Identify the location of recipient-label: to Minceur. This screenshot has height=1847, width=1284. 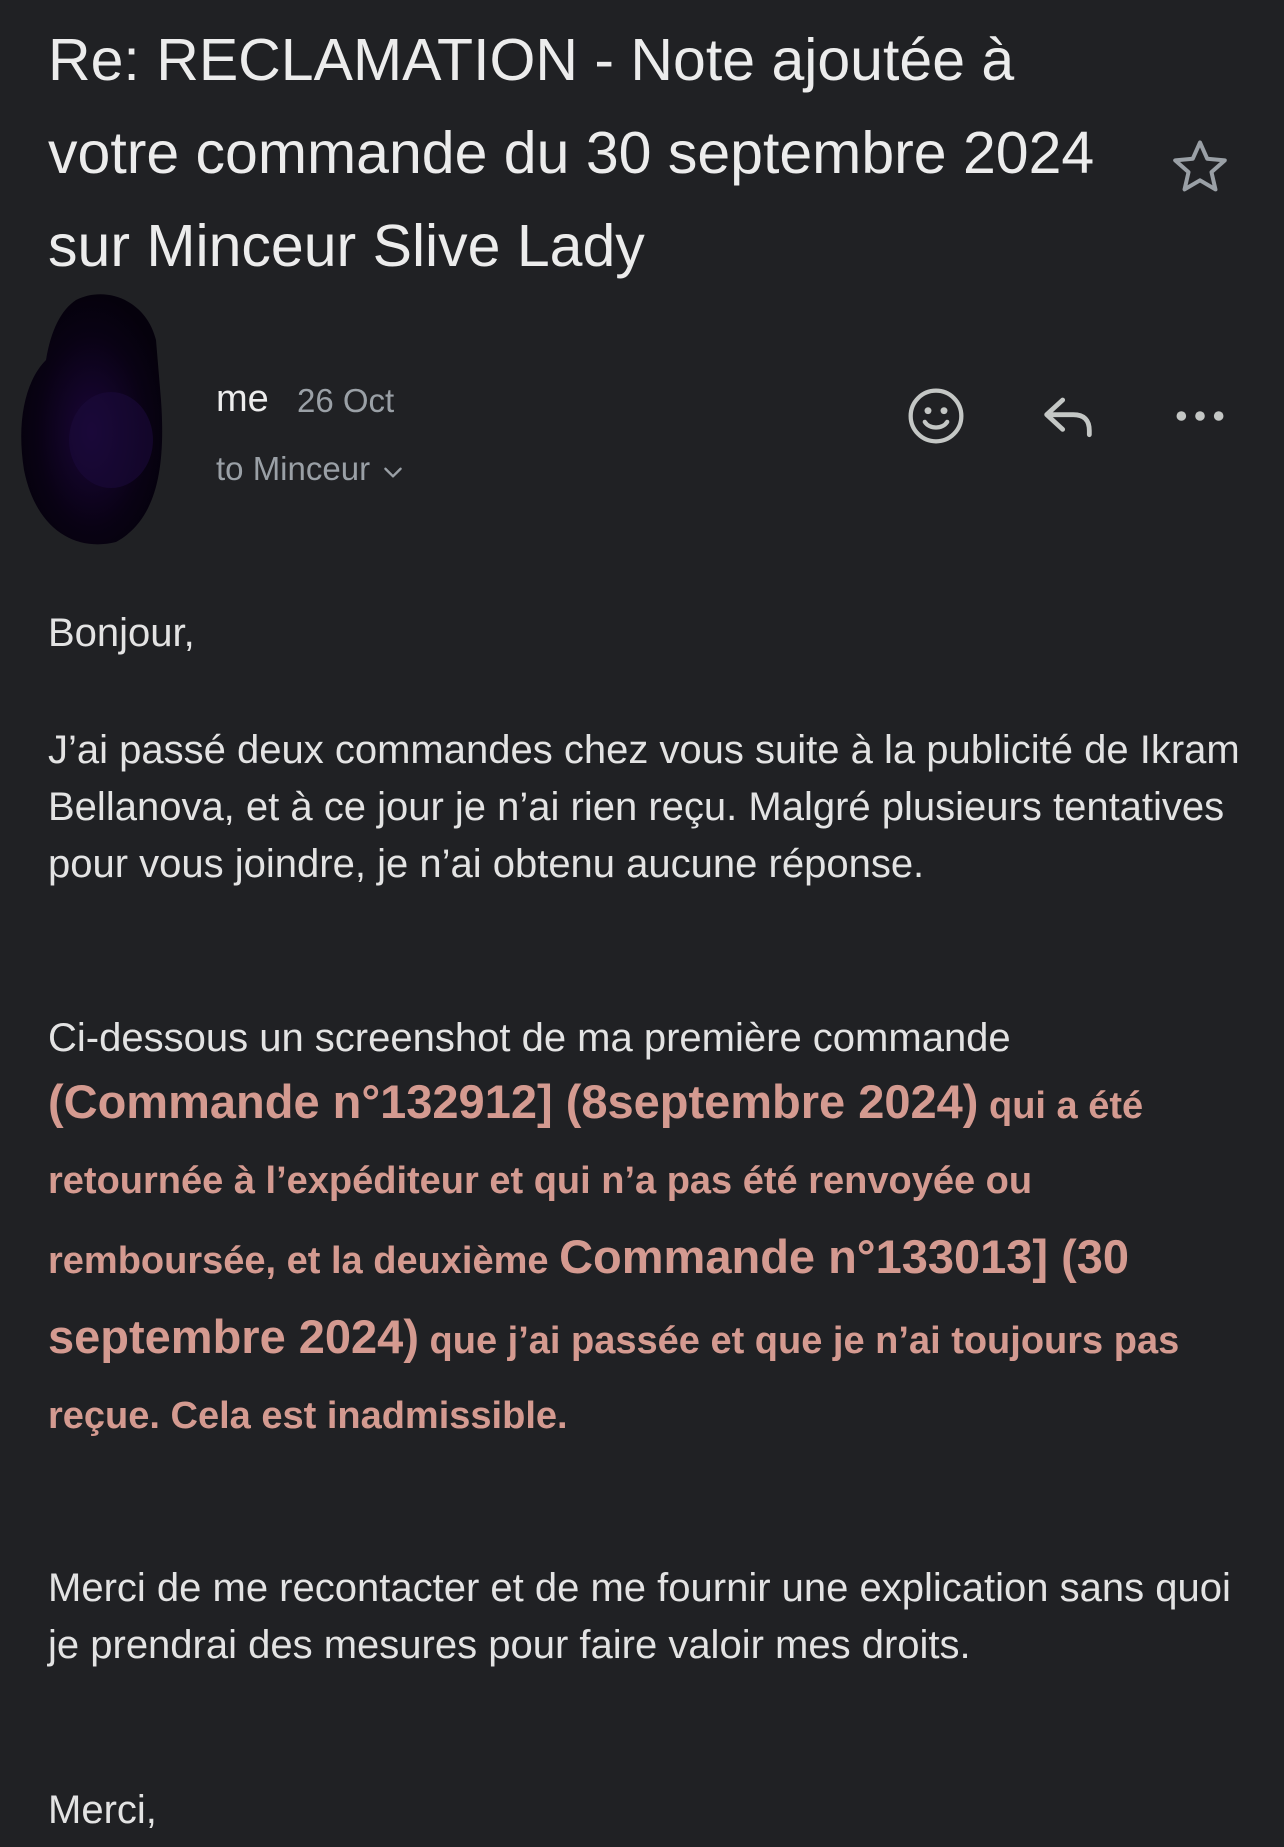
(293, 468).